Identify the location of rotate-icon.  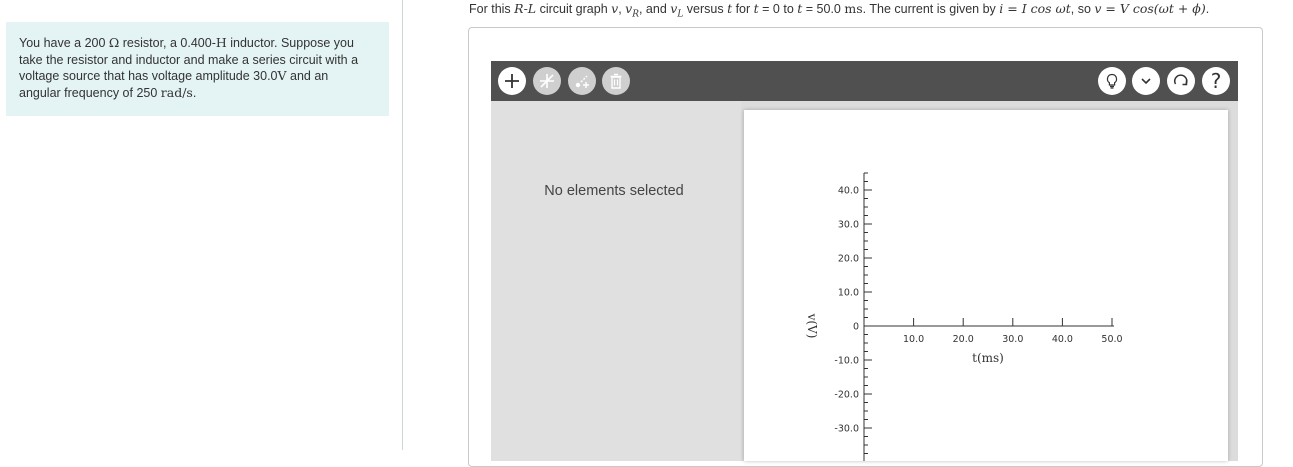
(1181, 80).